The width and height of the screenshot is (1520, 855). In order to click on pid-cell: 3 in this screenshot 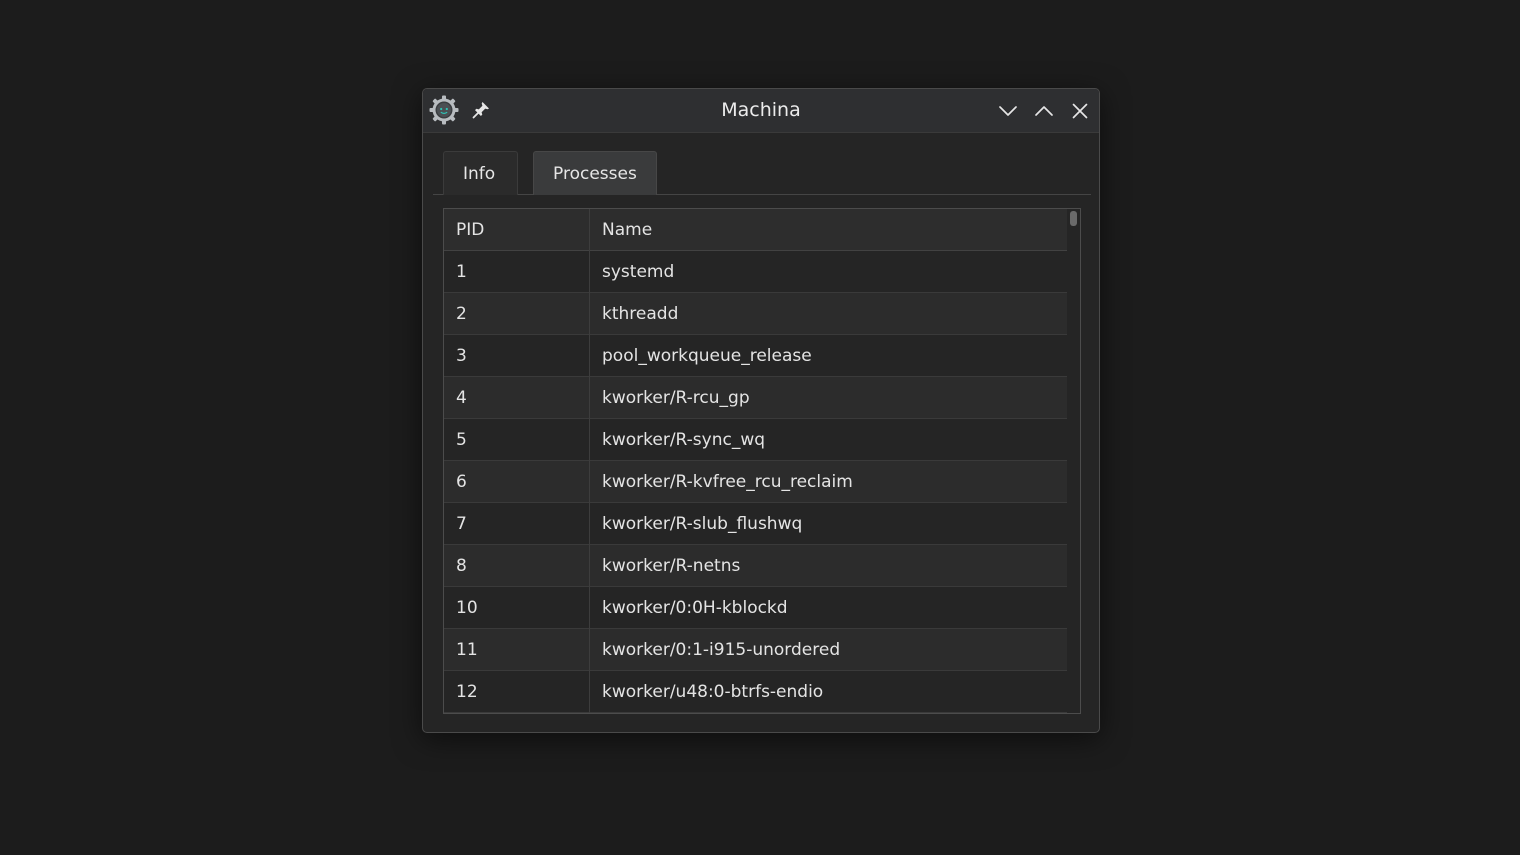, I will do `click(517, 356)`.